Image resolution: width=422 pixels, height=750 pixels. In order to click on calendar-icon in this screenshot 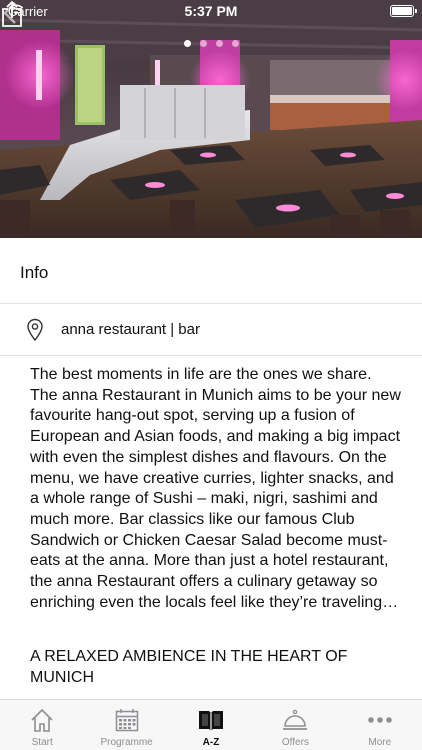, I will do `click(126, 720)`.